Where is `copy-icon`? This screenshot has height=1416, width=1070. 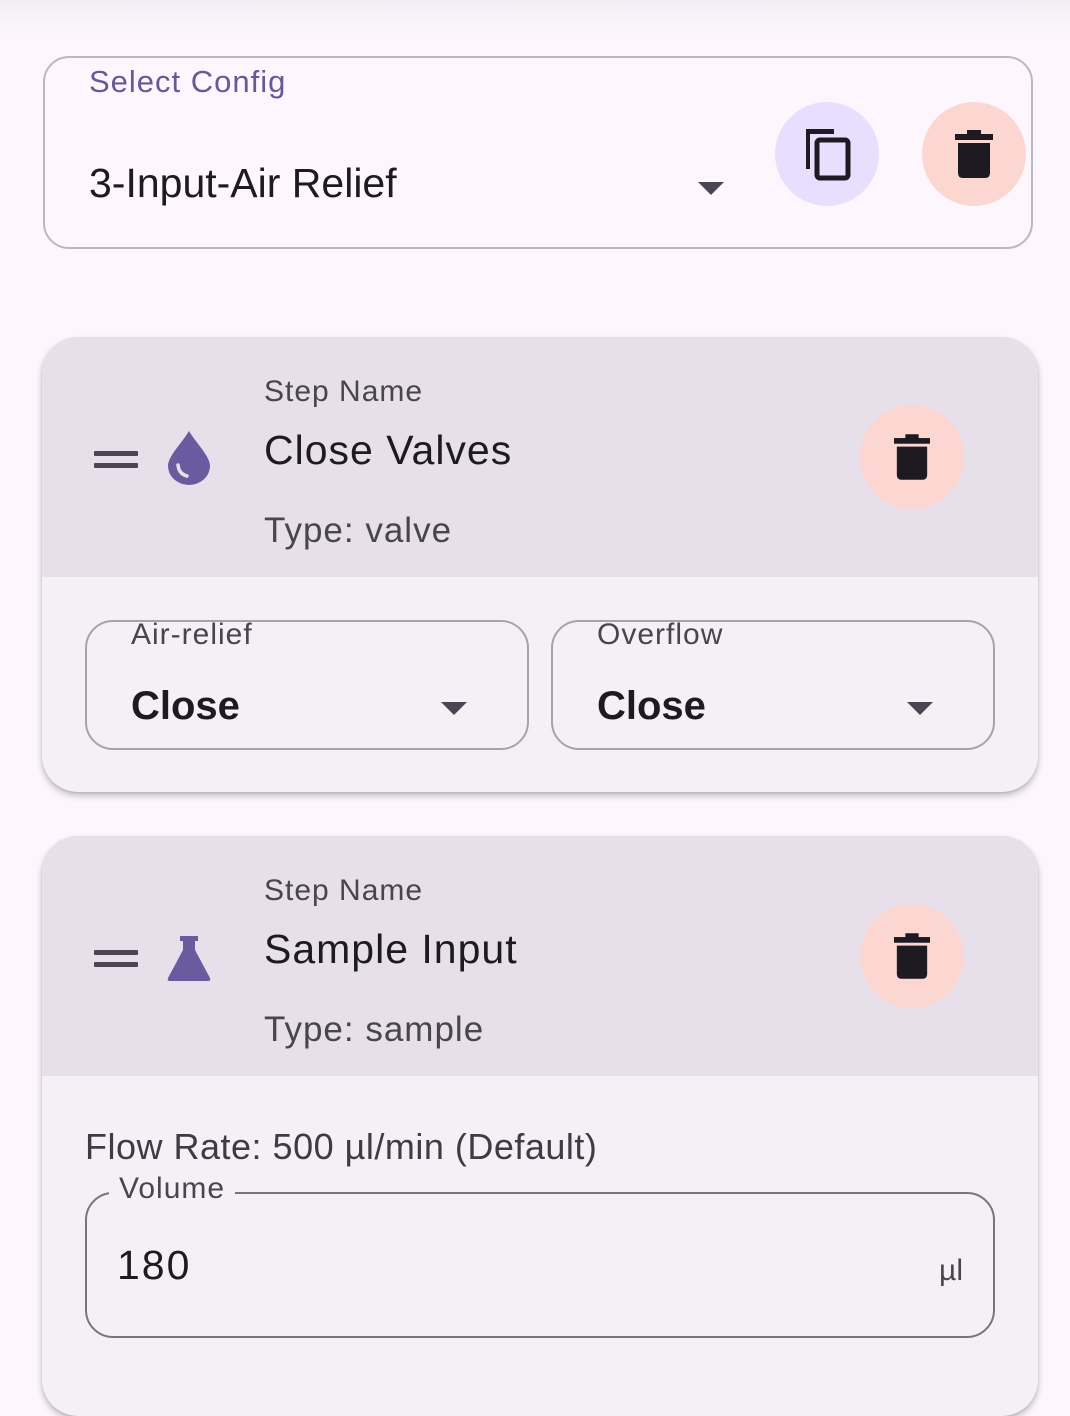
copy-icon is located at coordinates (828, 155).